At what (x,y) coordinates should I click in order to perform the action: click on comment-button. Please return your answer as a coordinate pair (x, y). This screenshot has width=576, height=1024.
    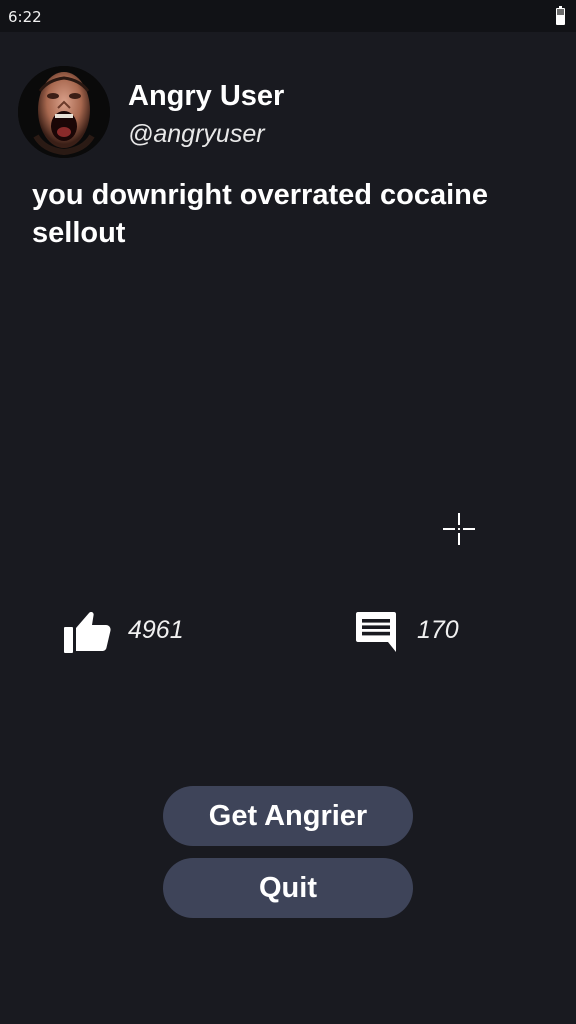
    Looking at the image, I should click on (376, 632).